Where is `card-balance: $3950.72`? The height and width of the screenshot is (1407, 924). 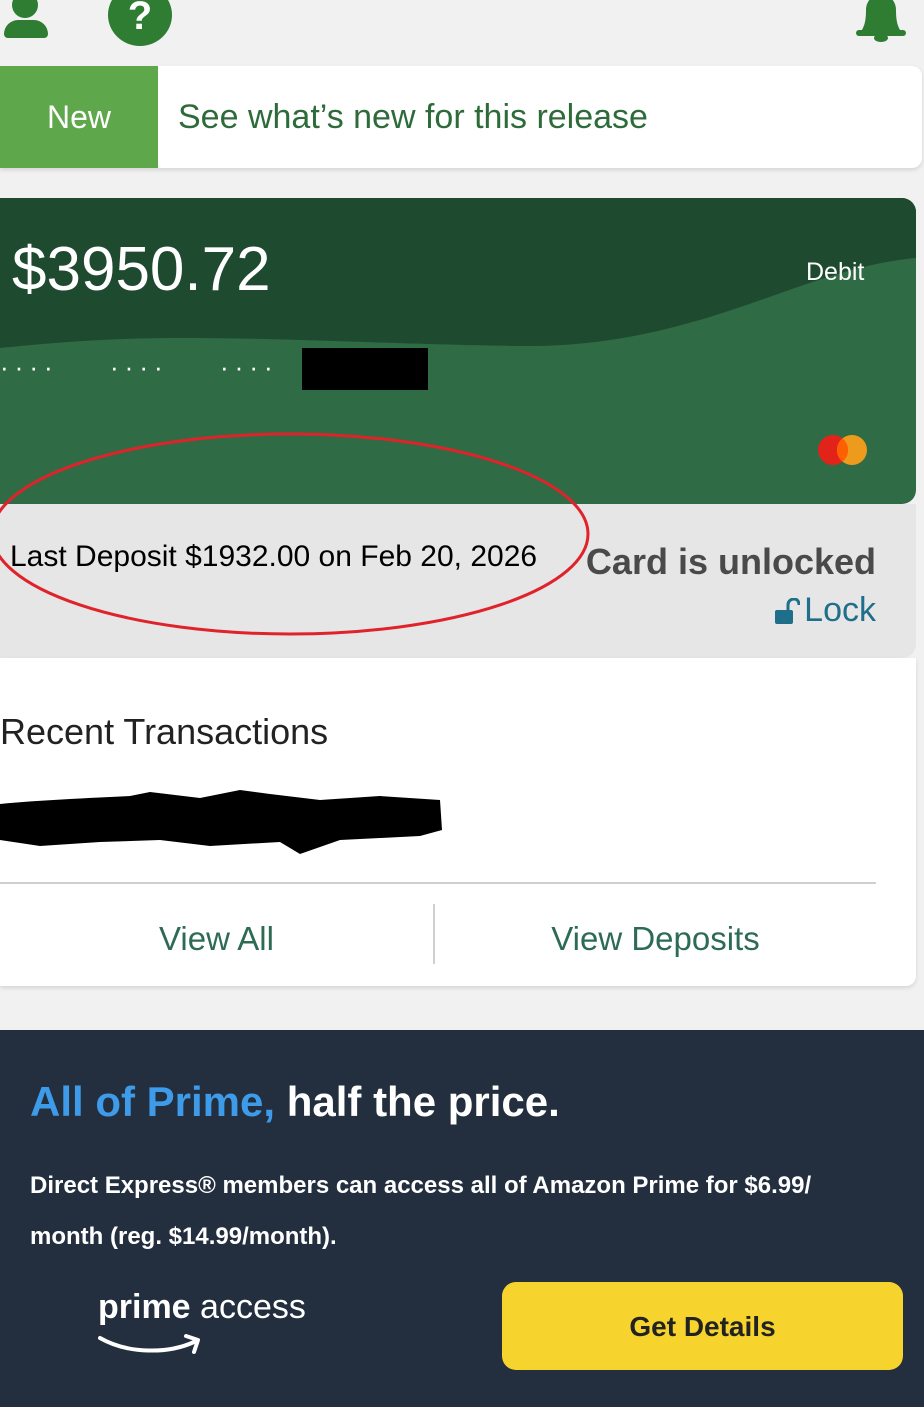 card-balance: $3950.72 is located at coordinates (141, 269).